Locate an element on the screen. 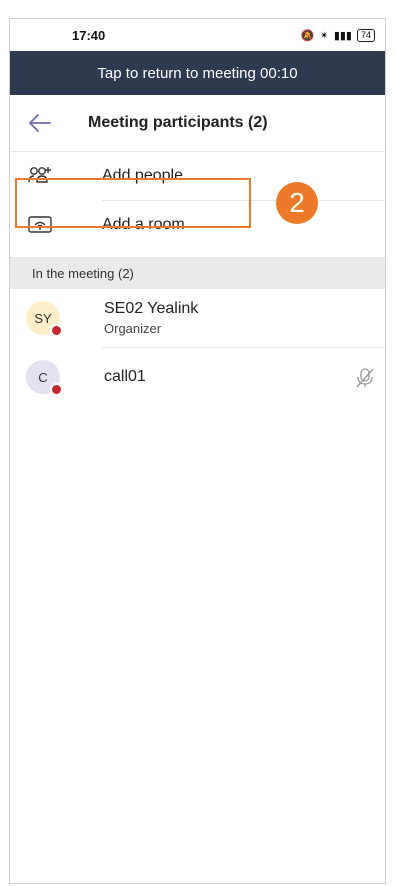  mic-off-icon is located at coordinates (365, 380).